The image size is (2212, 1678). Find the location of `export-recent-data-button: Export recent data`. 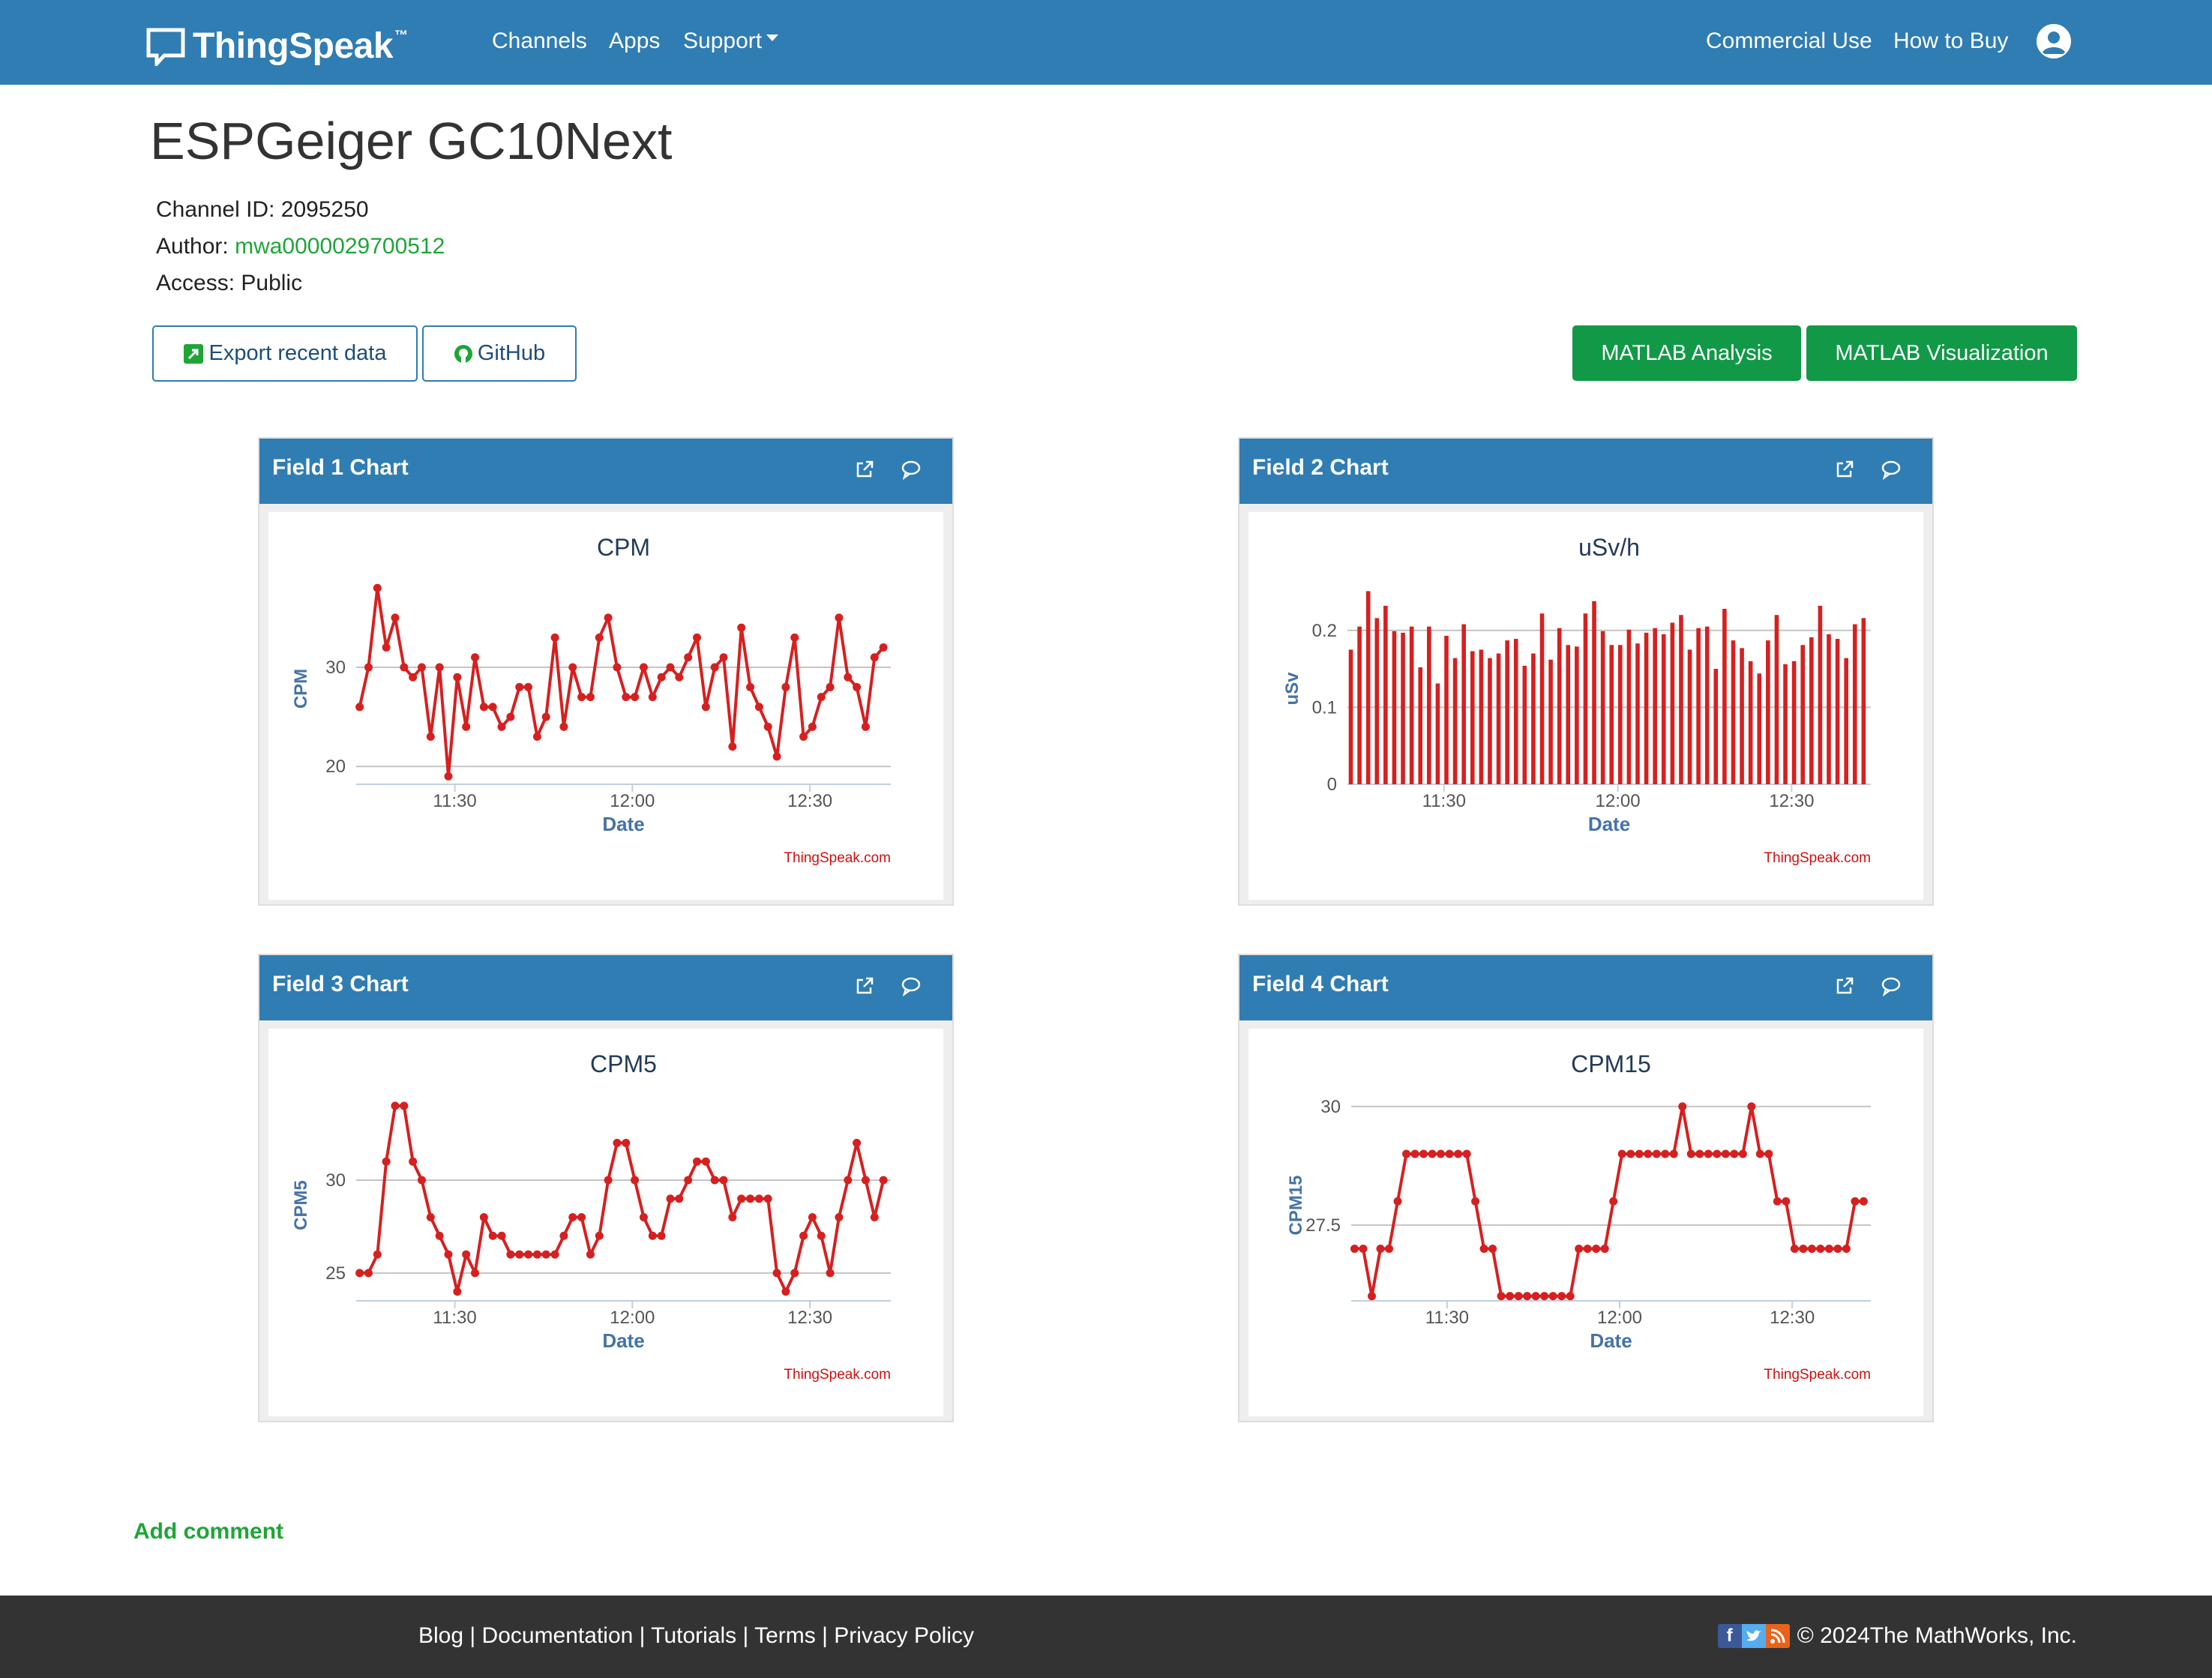

export-recent-data-button: Export recent data is located at coordinates (285, 353).